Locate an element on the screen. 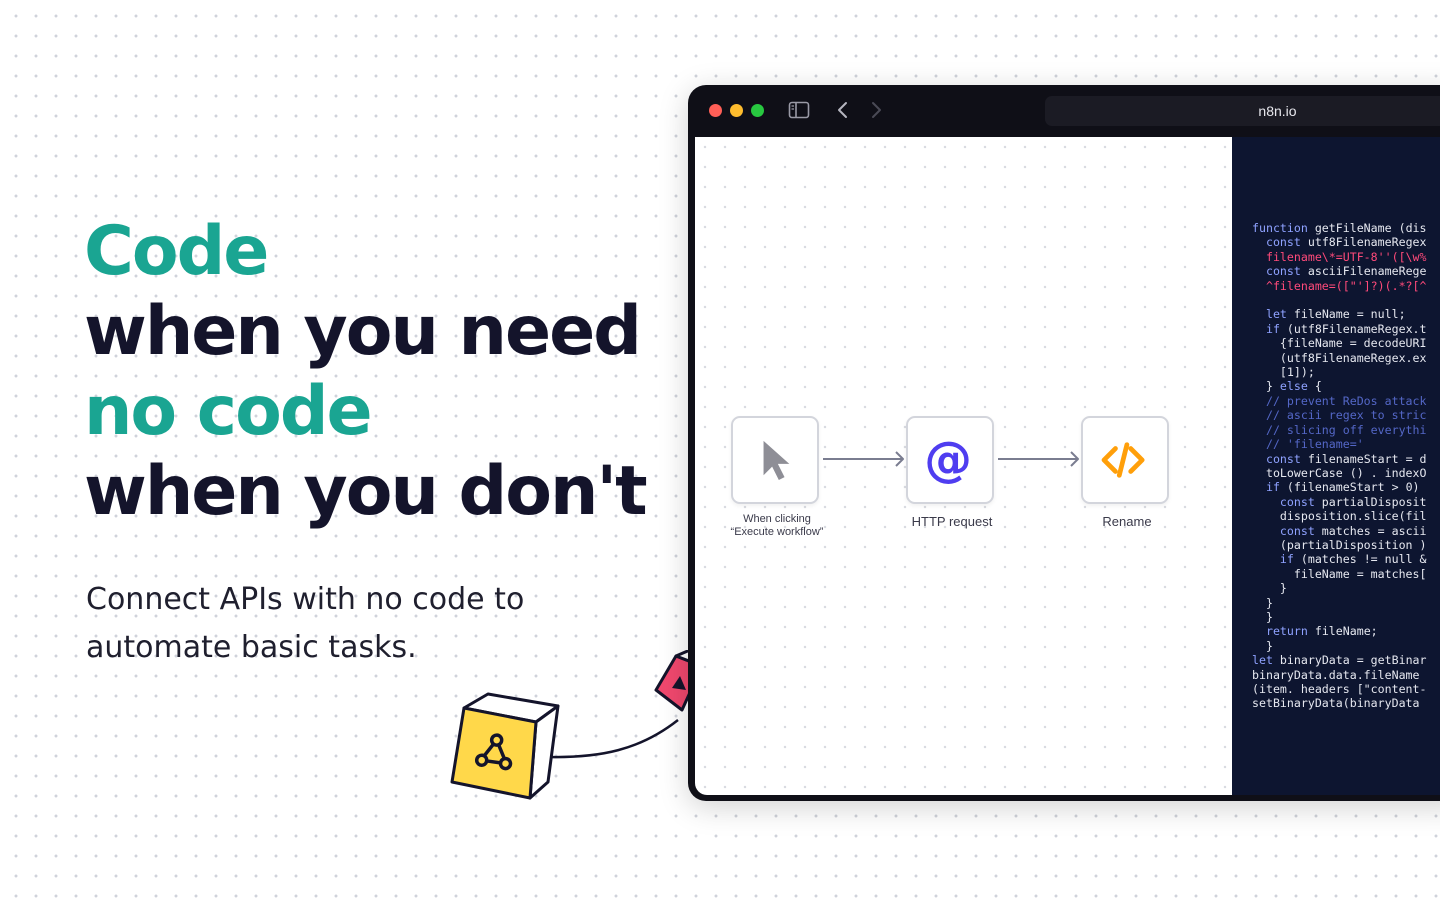  code-line: ^filename=(["']?)(.*?[^ is located at coordinates (1339, 285).